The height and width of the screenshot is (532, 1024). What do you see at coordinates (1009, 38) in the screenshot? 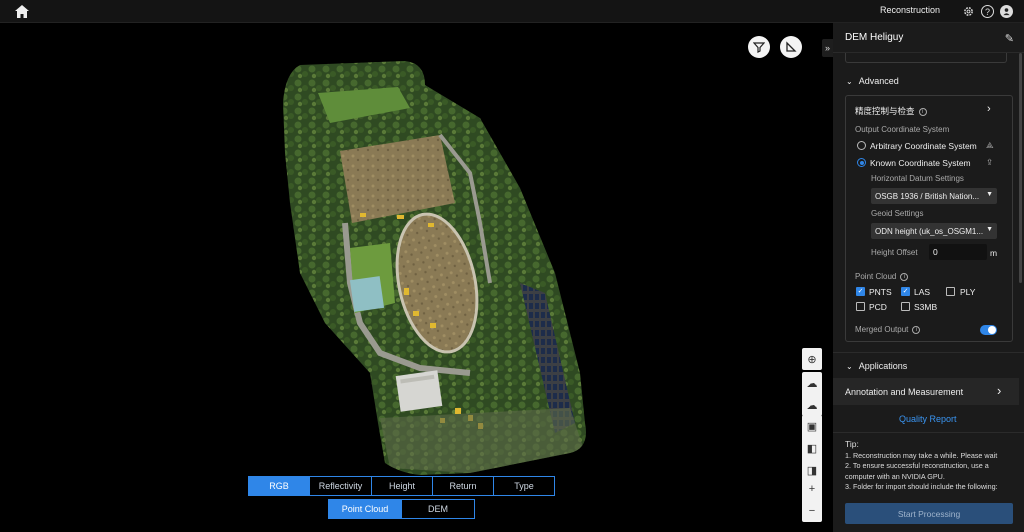
I see `pencil-icon: ✎` at bounding box center [1009, 38].